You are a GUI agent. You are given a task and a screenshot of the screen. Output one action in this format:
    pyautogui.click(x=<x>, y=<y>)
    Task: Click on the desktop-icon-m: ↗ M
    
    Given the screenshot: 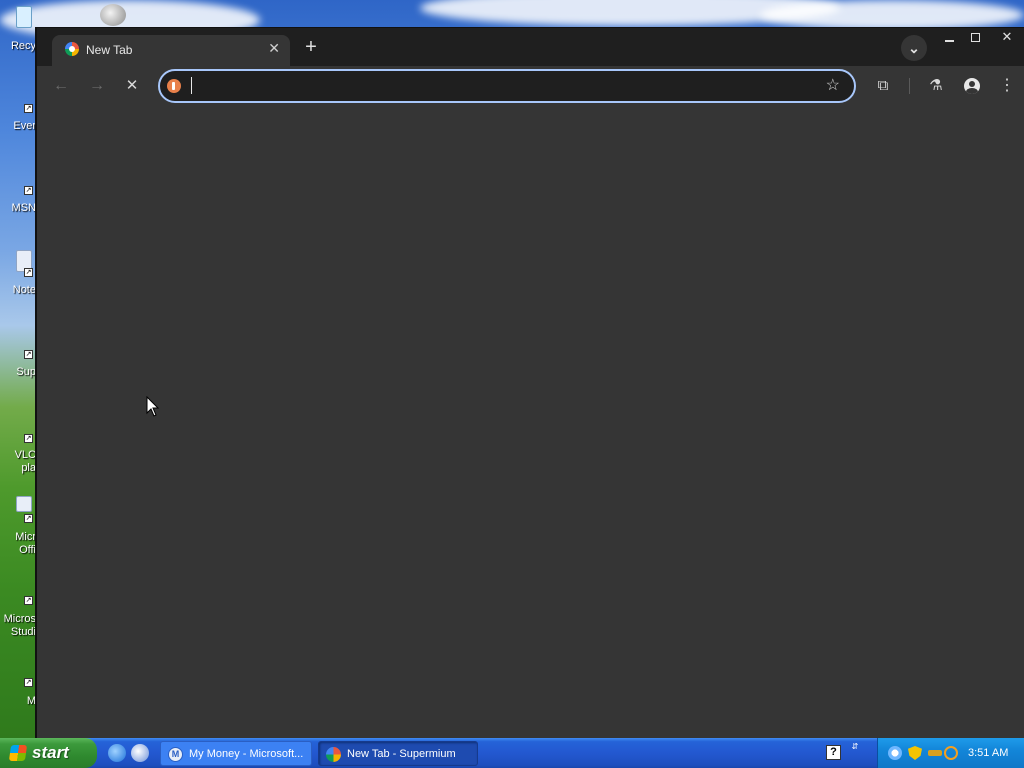 What is the action you would take?
    pyautogui.click(x=18, y=691)
    